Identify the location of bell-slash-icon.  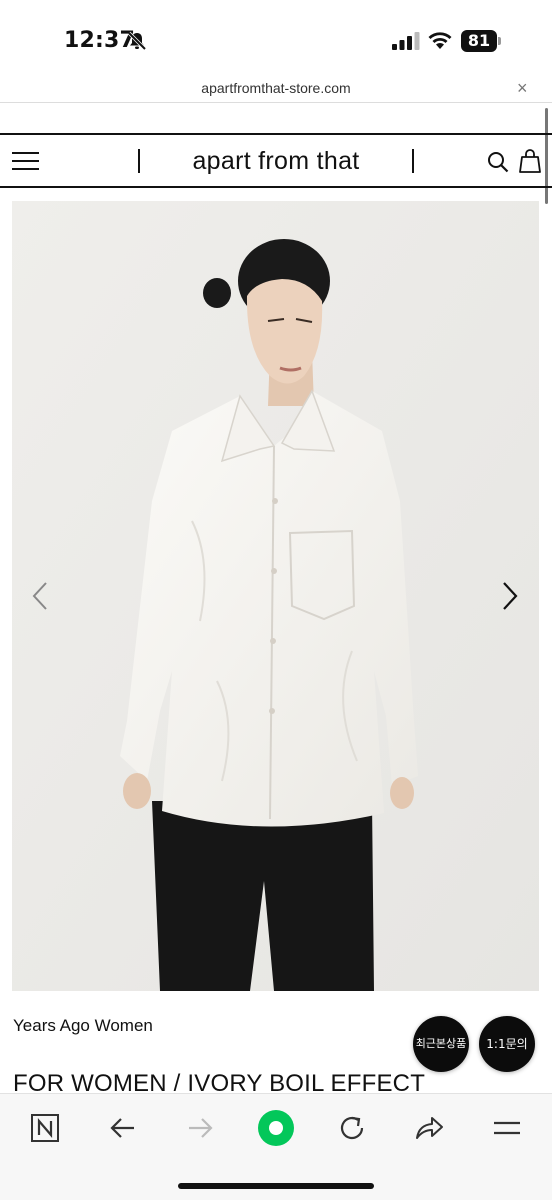
(137, 41).